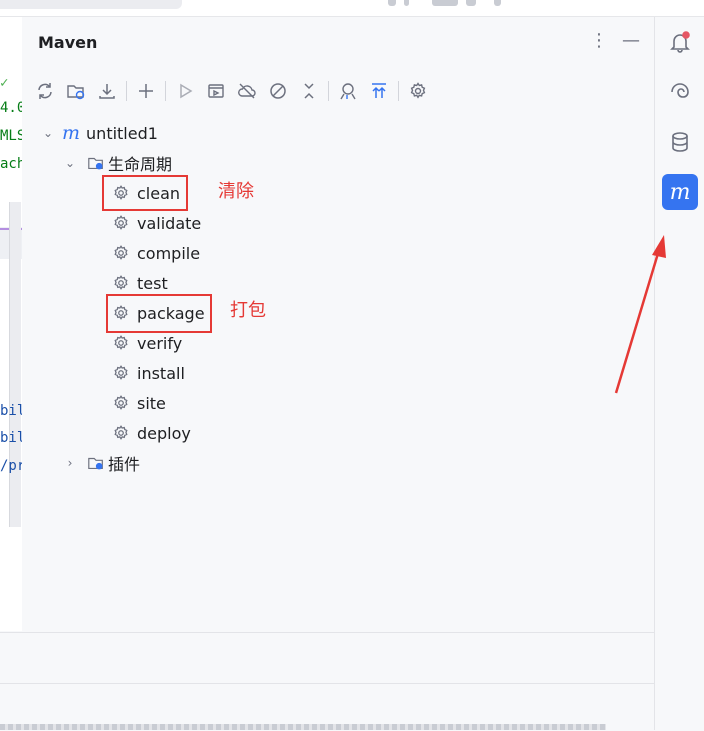 This screenshot has height=731, width=704. What do you see at coordinates (11, 136) in the screenshot?
I see `code-fragment: MLS` at bounding box center [11, 136].